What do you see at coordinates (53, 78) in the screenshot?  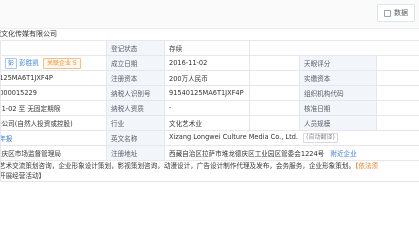 I see `value-credit-code: 0125MA6T1JXF4P` at bounding box center [53, 78].